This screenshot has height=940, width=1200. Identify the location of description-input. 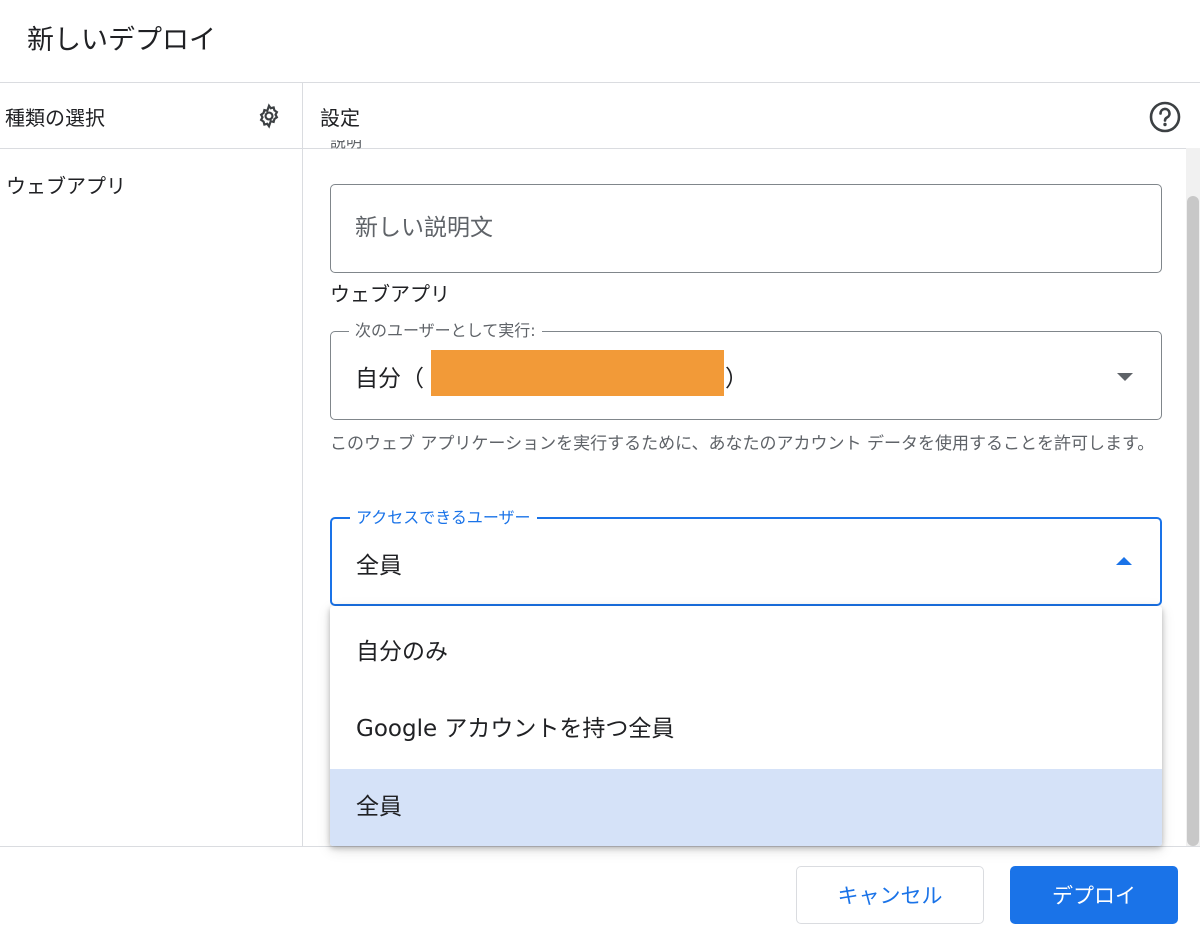
(745, 228).